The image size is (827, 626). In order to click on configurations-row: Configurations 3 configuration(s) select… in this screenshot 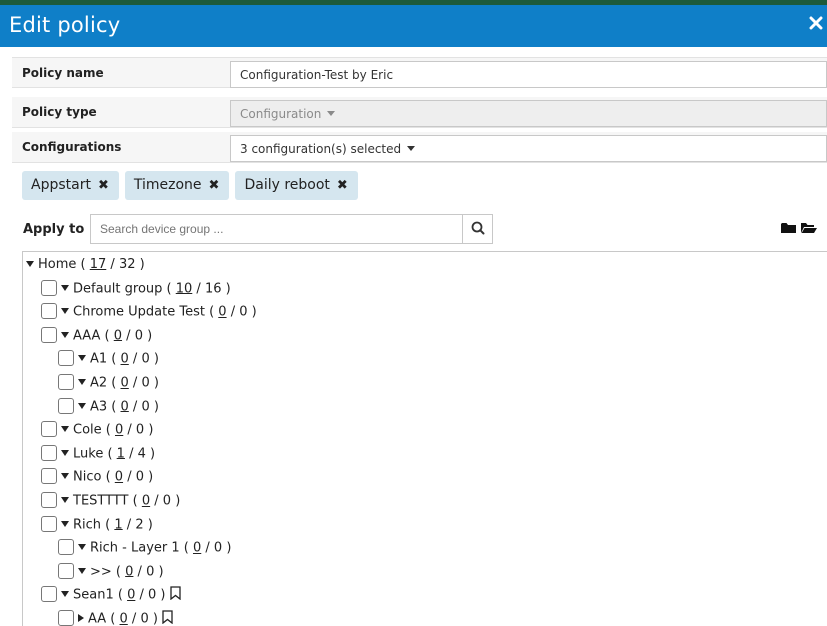, I will do `click(419, 147)`.